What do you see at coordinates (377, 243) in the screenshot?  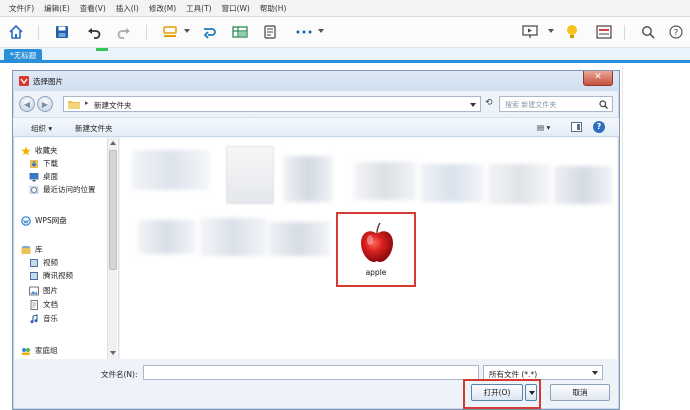 I see `apple-thumbnail` at bounding box center [377, 243].